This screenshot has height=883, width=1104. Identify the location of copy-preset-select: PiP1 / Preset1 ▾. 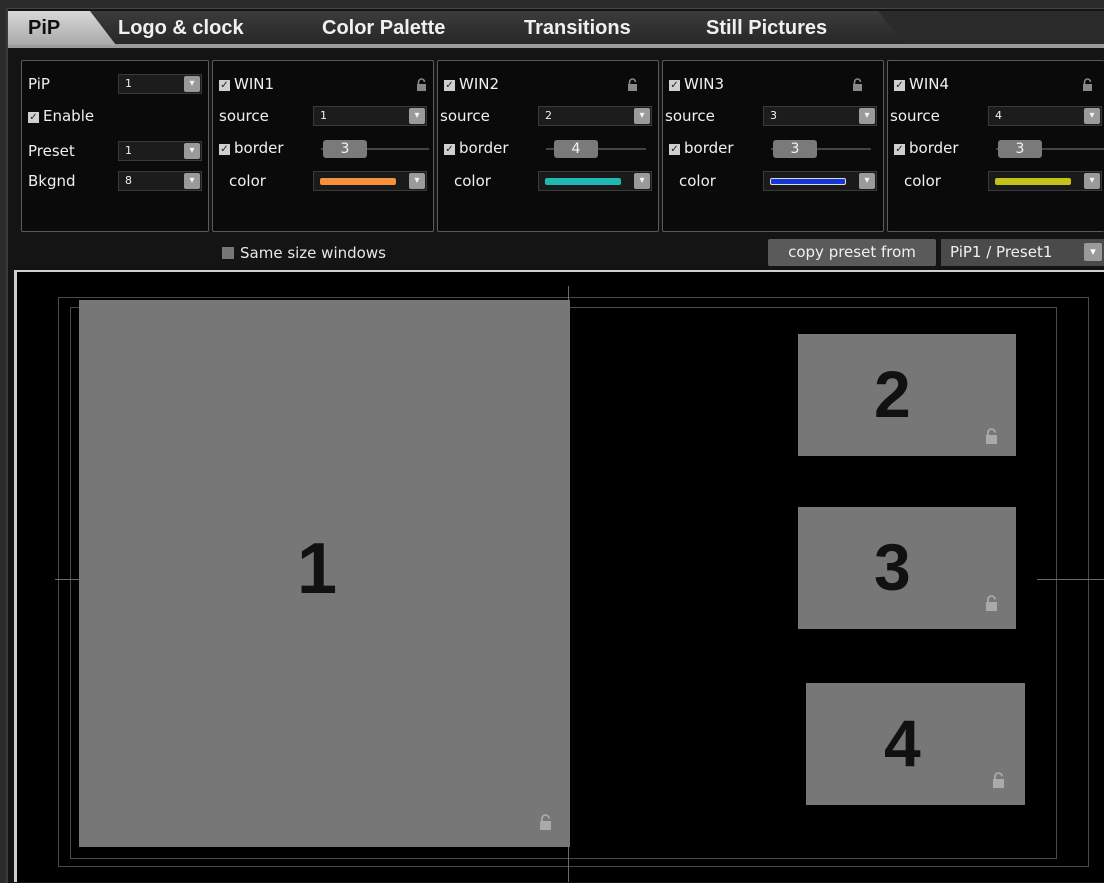
(1022, 252).